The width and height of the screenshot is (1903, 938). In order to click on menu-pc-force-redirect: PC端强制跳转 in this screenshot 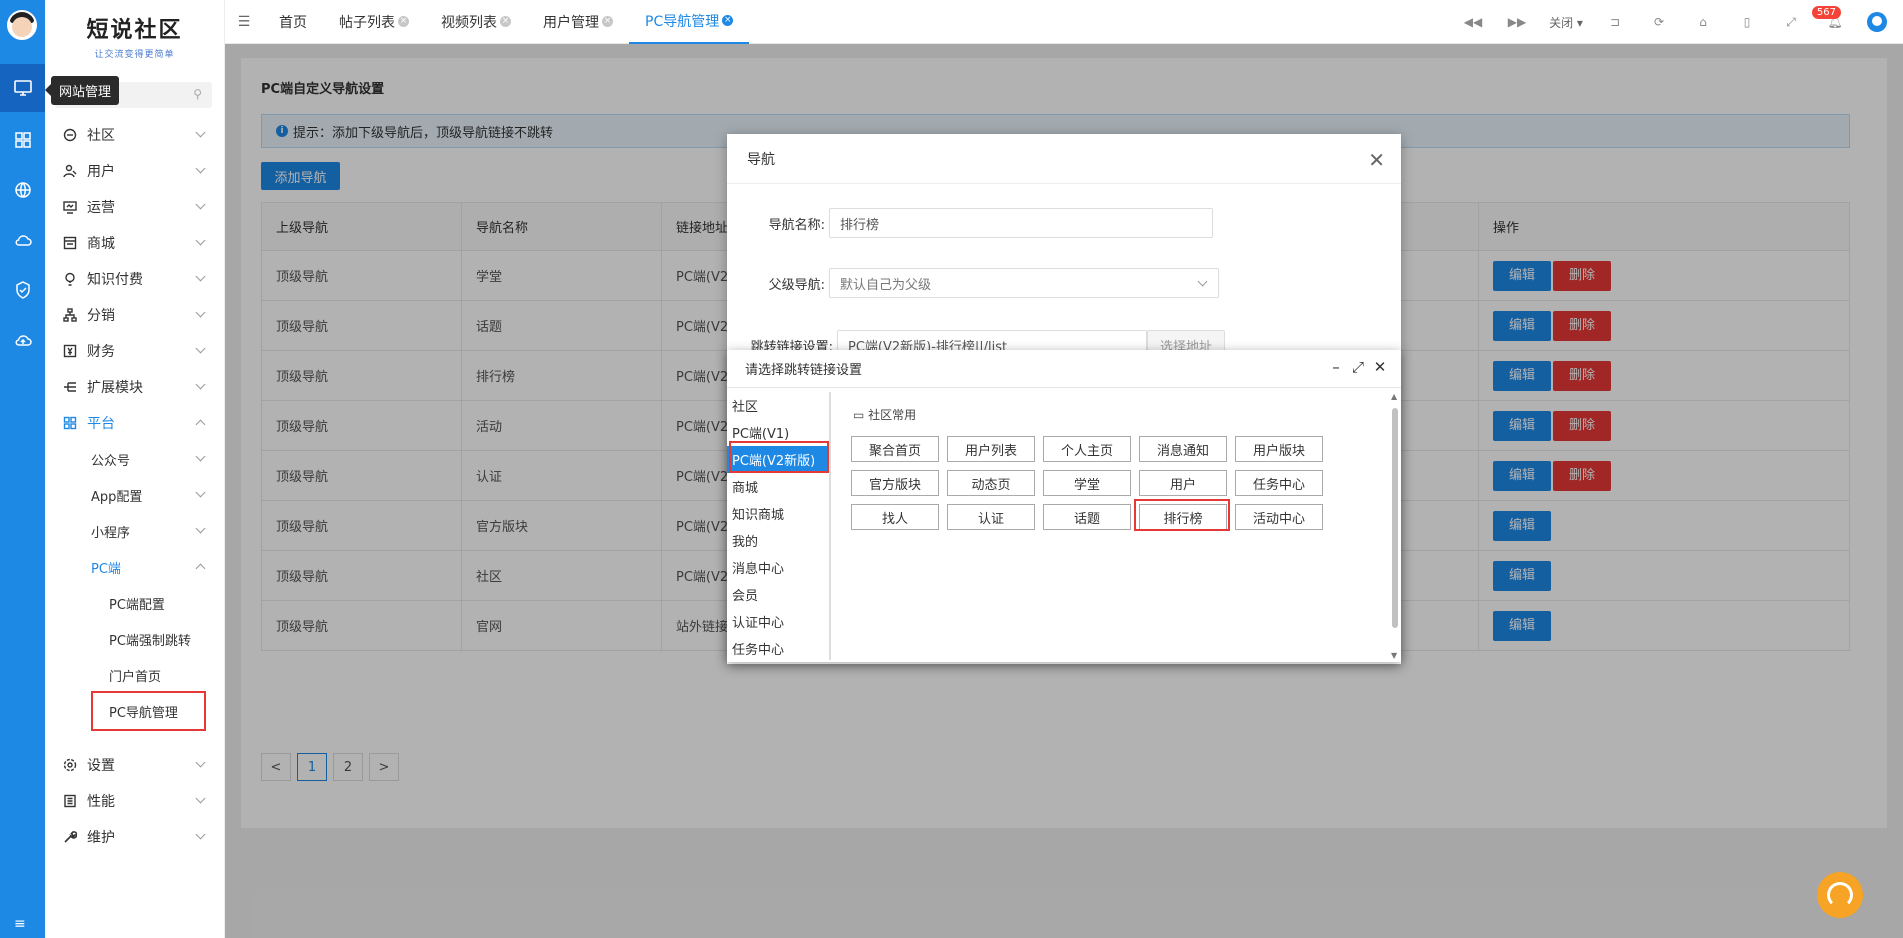, I will do `click(134, 639)`.